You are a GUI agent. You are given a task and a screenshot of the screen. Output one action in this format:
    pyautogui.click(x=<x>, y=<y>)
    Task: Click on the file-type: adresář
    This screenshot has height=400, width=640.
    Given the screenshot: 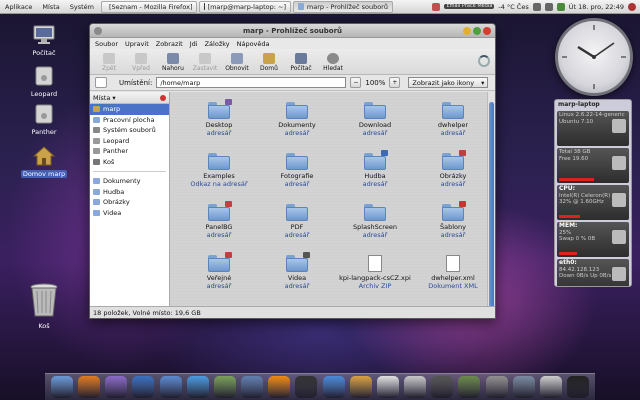 What is the action you would take?
    pyautogui.click(x=297, y=235)
    